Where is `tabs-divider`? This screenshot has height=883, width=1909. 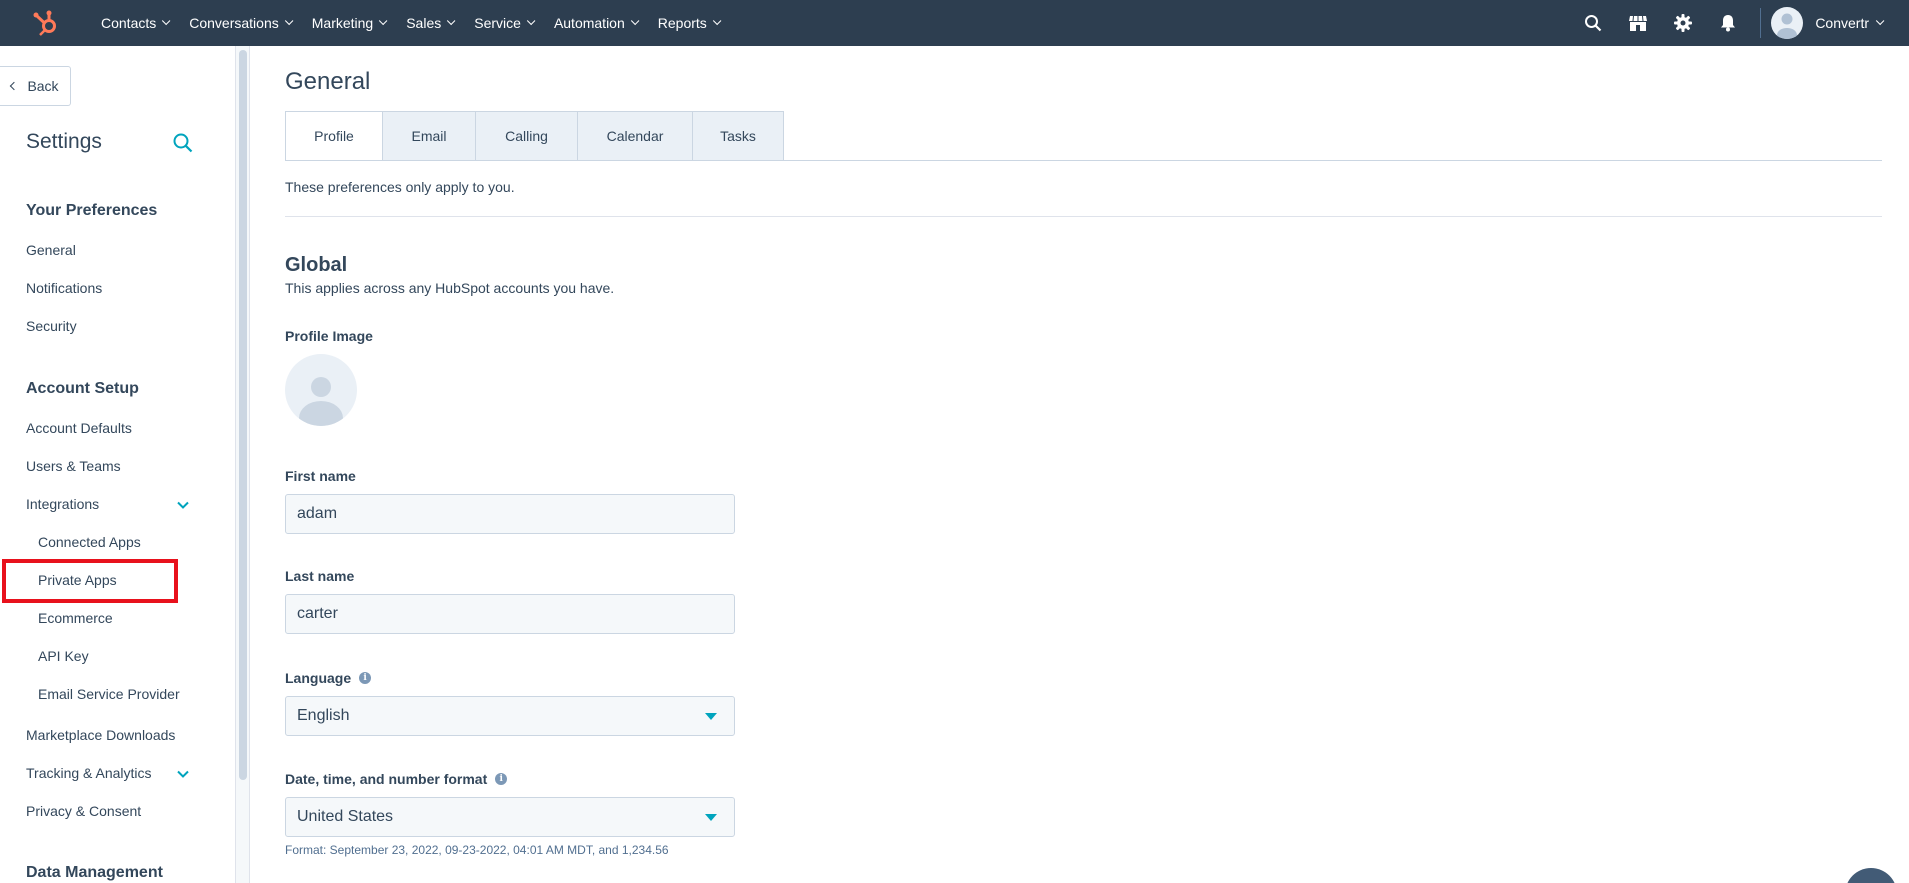 tabs-divider is located at coordinates (1083, 160).